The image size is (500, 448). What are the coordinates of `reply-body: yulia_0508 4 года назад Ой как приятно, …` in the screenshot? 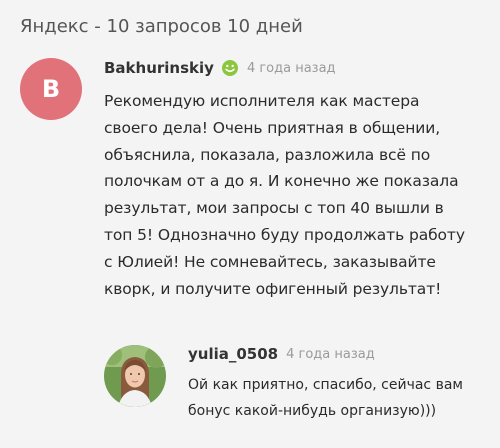 It's located at (343, 383).